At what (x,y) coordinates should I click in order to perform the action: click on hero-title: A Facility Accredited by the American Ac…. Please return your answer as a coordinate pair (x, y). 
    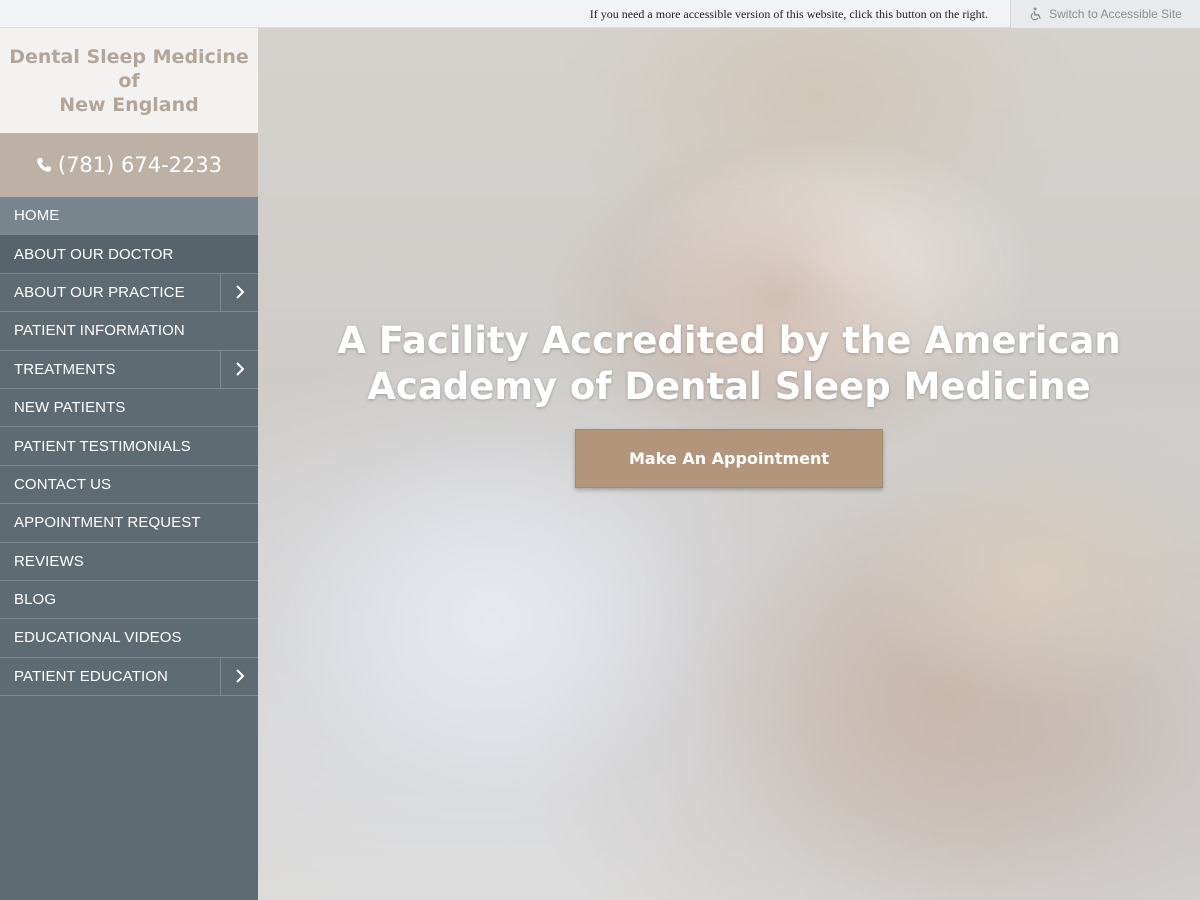
    Looking at the image, I should click on (729, 364).